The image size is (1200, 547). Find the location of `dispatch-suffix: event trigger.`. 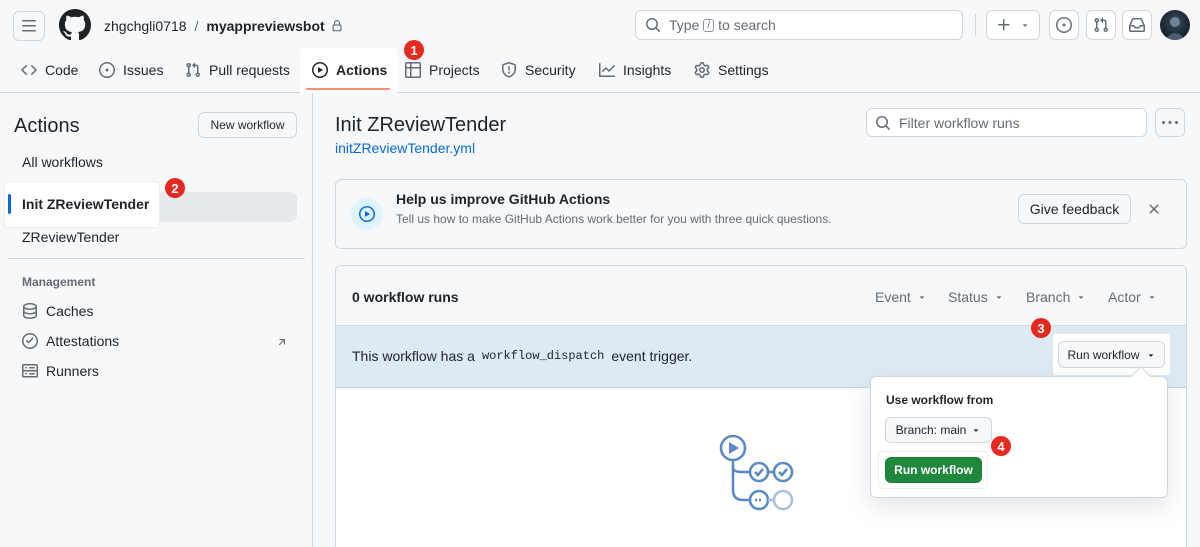

dispatch-suffix: event trigger. is located at coordinates (652, 356).